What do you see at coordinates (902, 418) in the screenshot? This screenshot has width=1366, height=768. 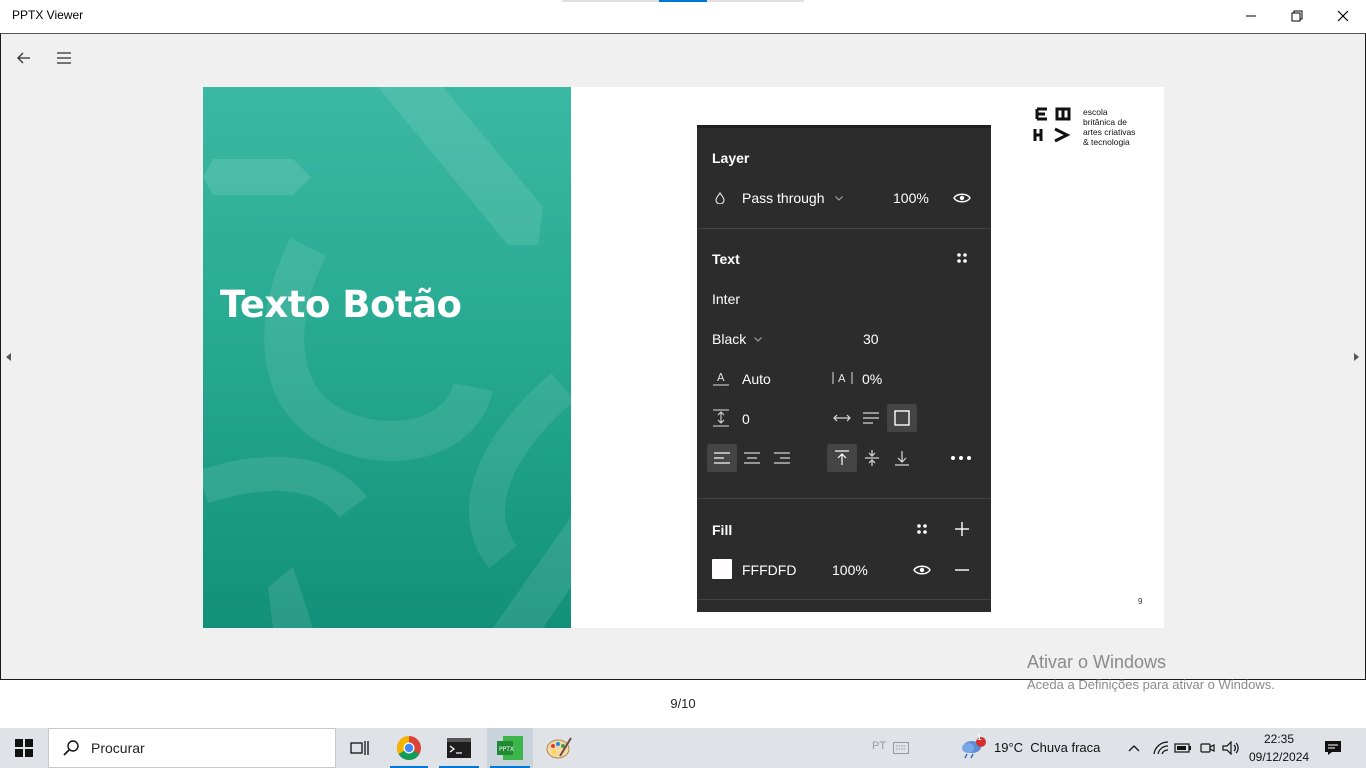 I see `fixed-size-icon` at bounding box center [902, 418].